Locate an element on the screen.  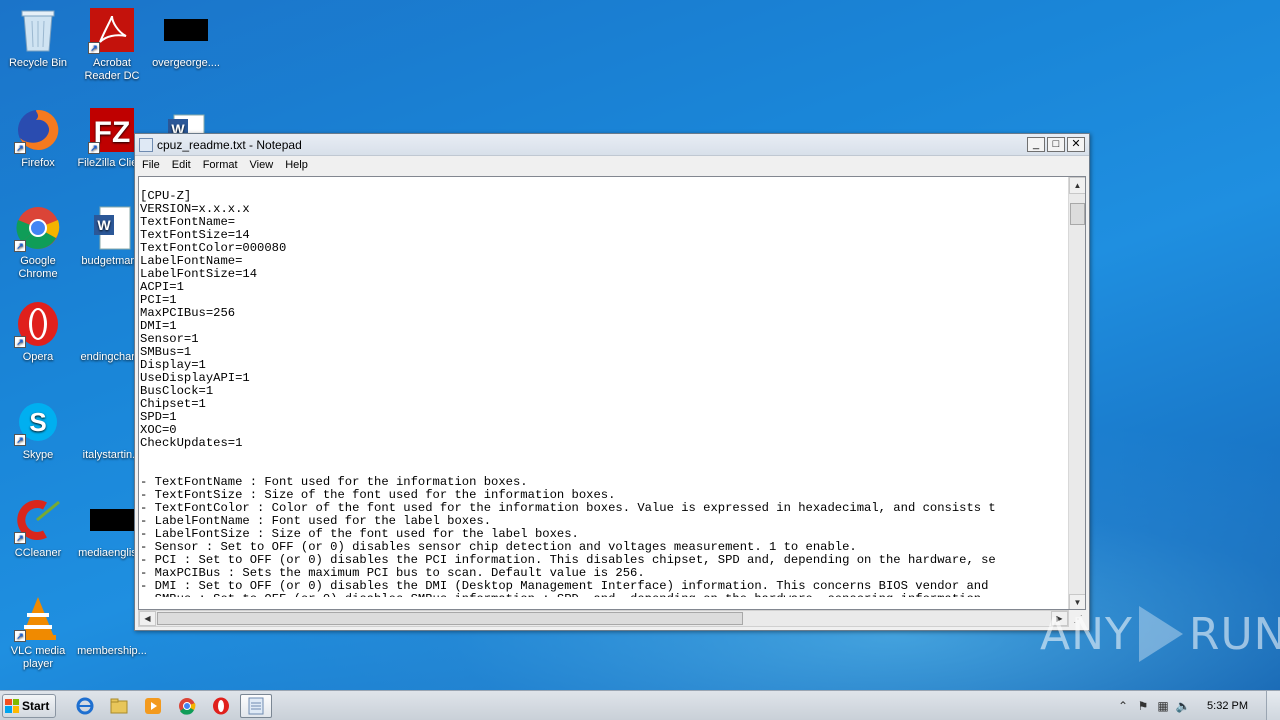
desktop-icon-label: Google Chrome is located at coordinates (38, 267).